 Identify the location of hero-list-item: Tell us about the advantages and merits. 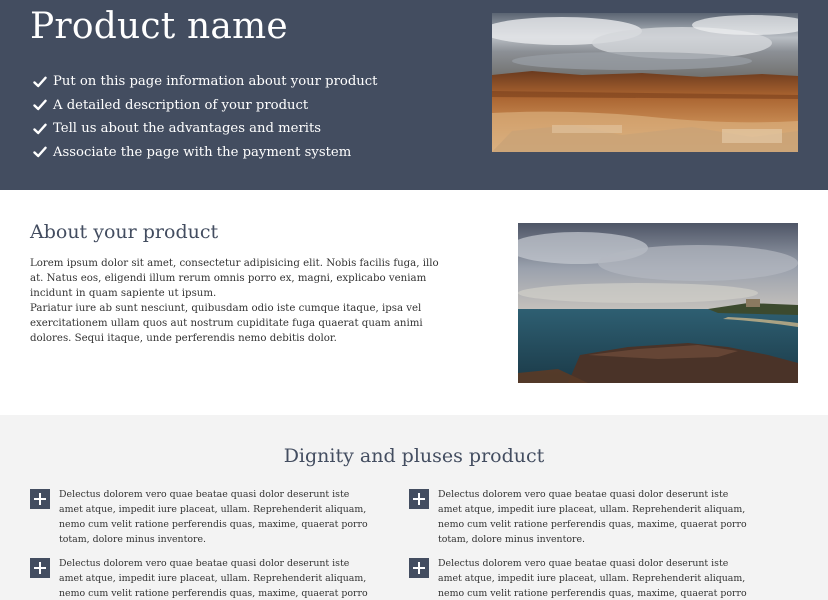
(205, 129).